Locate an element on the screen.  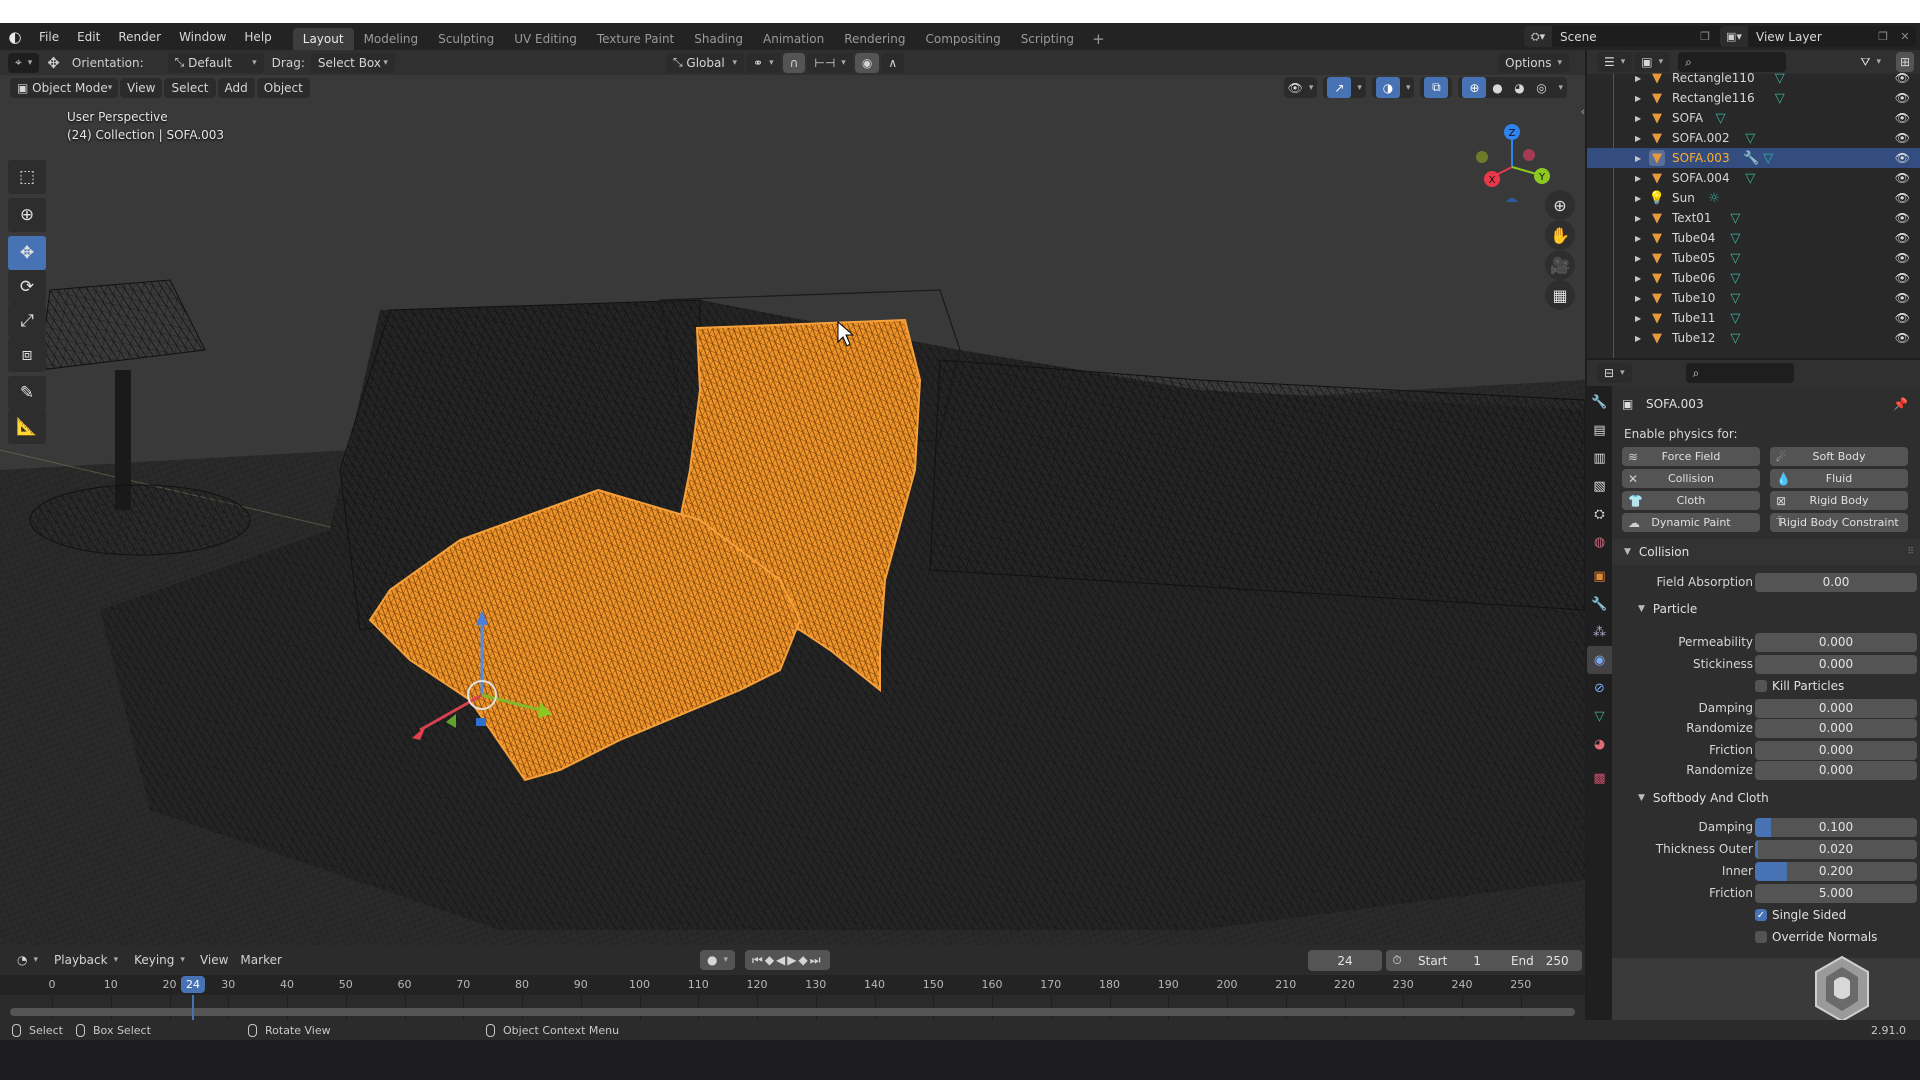
scene-icon: ⛭▾ is located at coordinates (1538, 36).